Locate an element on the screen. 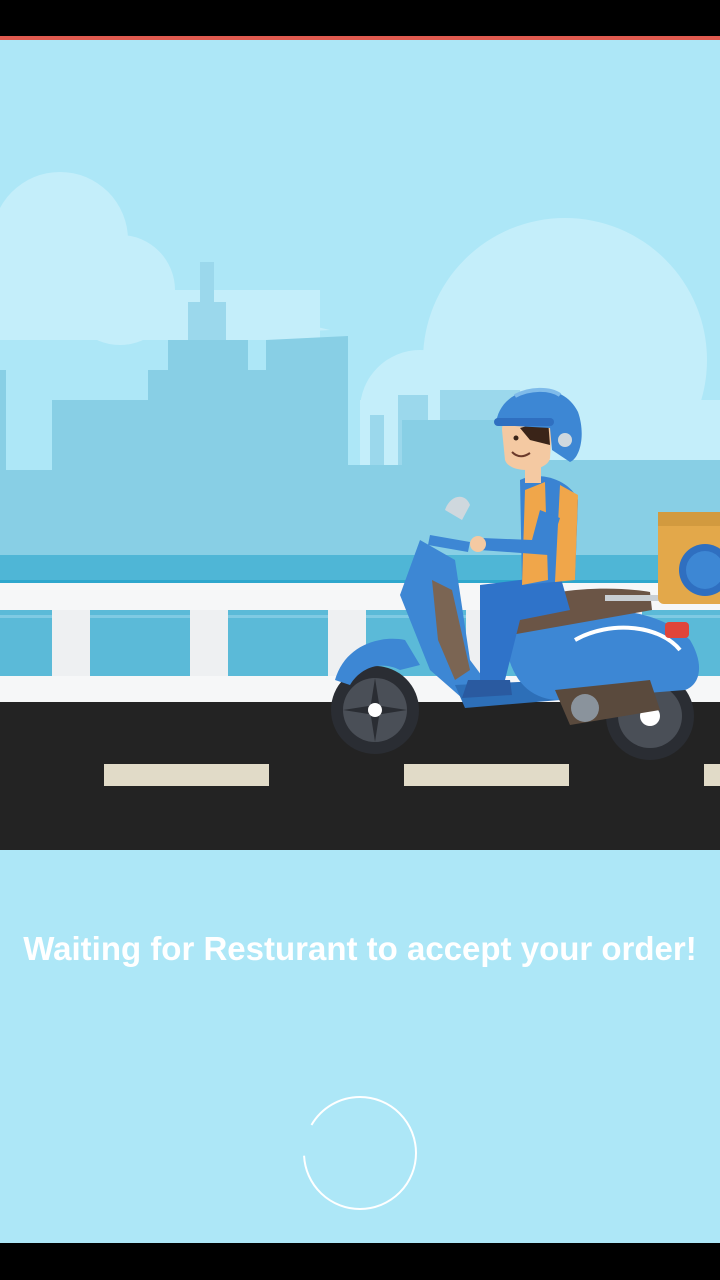 Image resolution: width=720 pixels, height=1280 pixels. loading-spinner-icon is located at coordinates (360, 1153).